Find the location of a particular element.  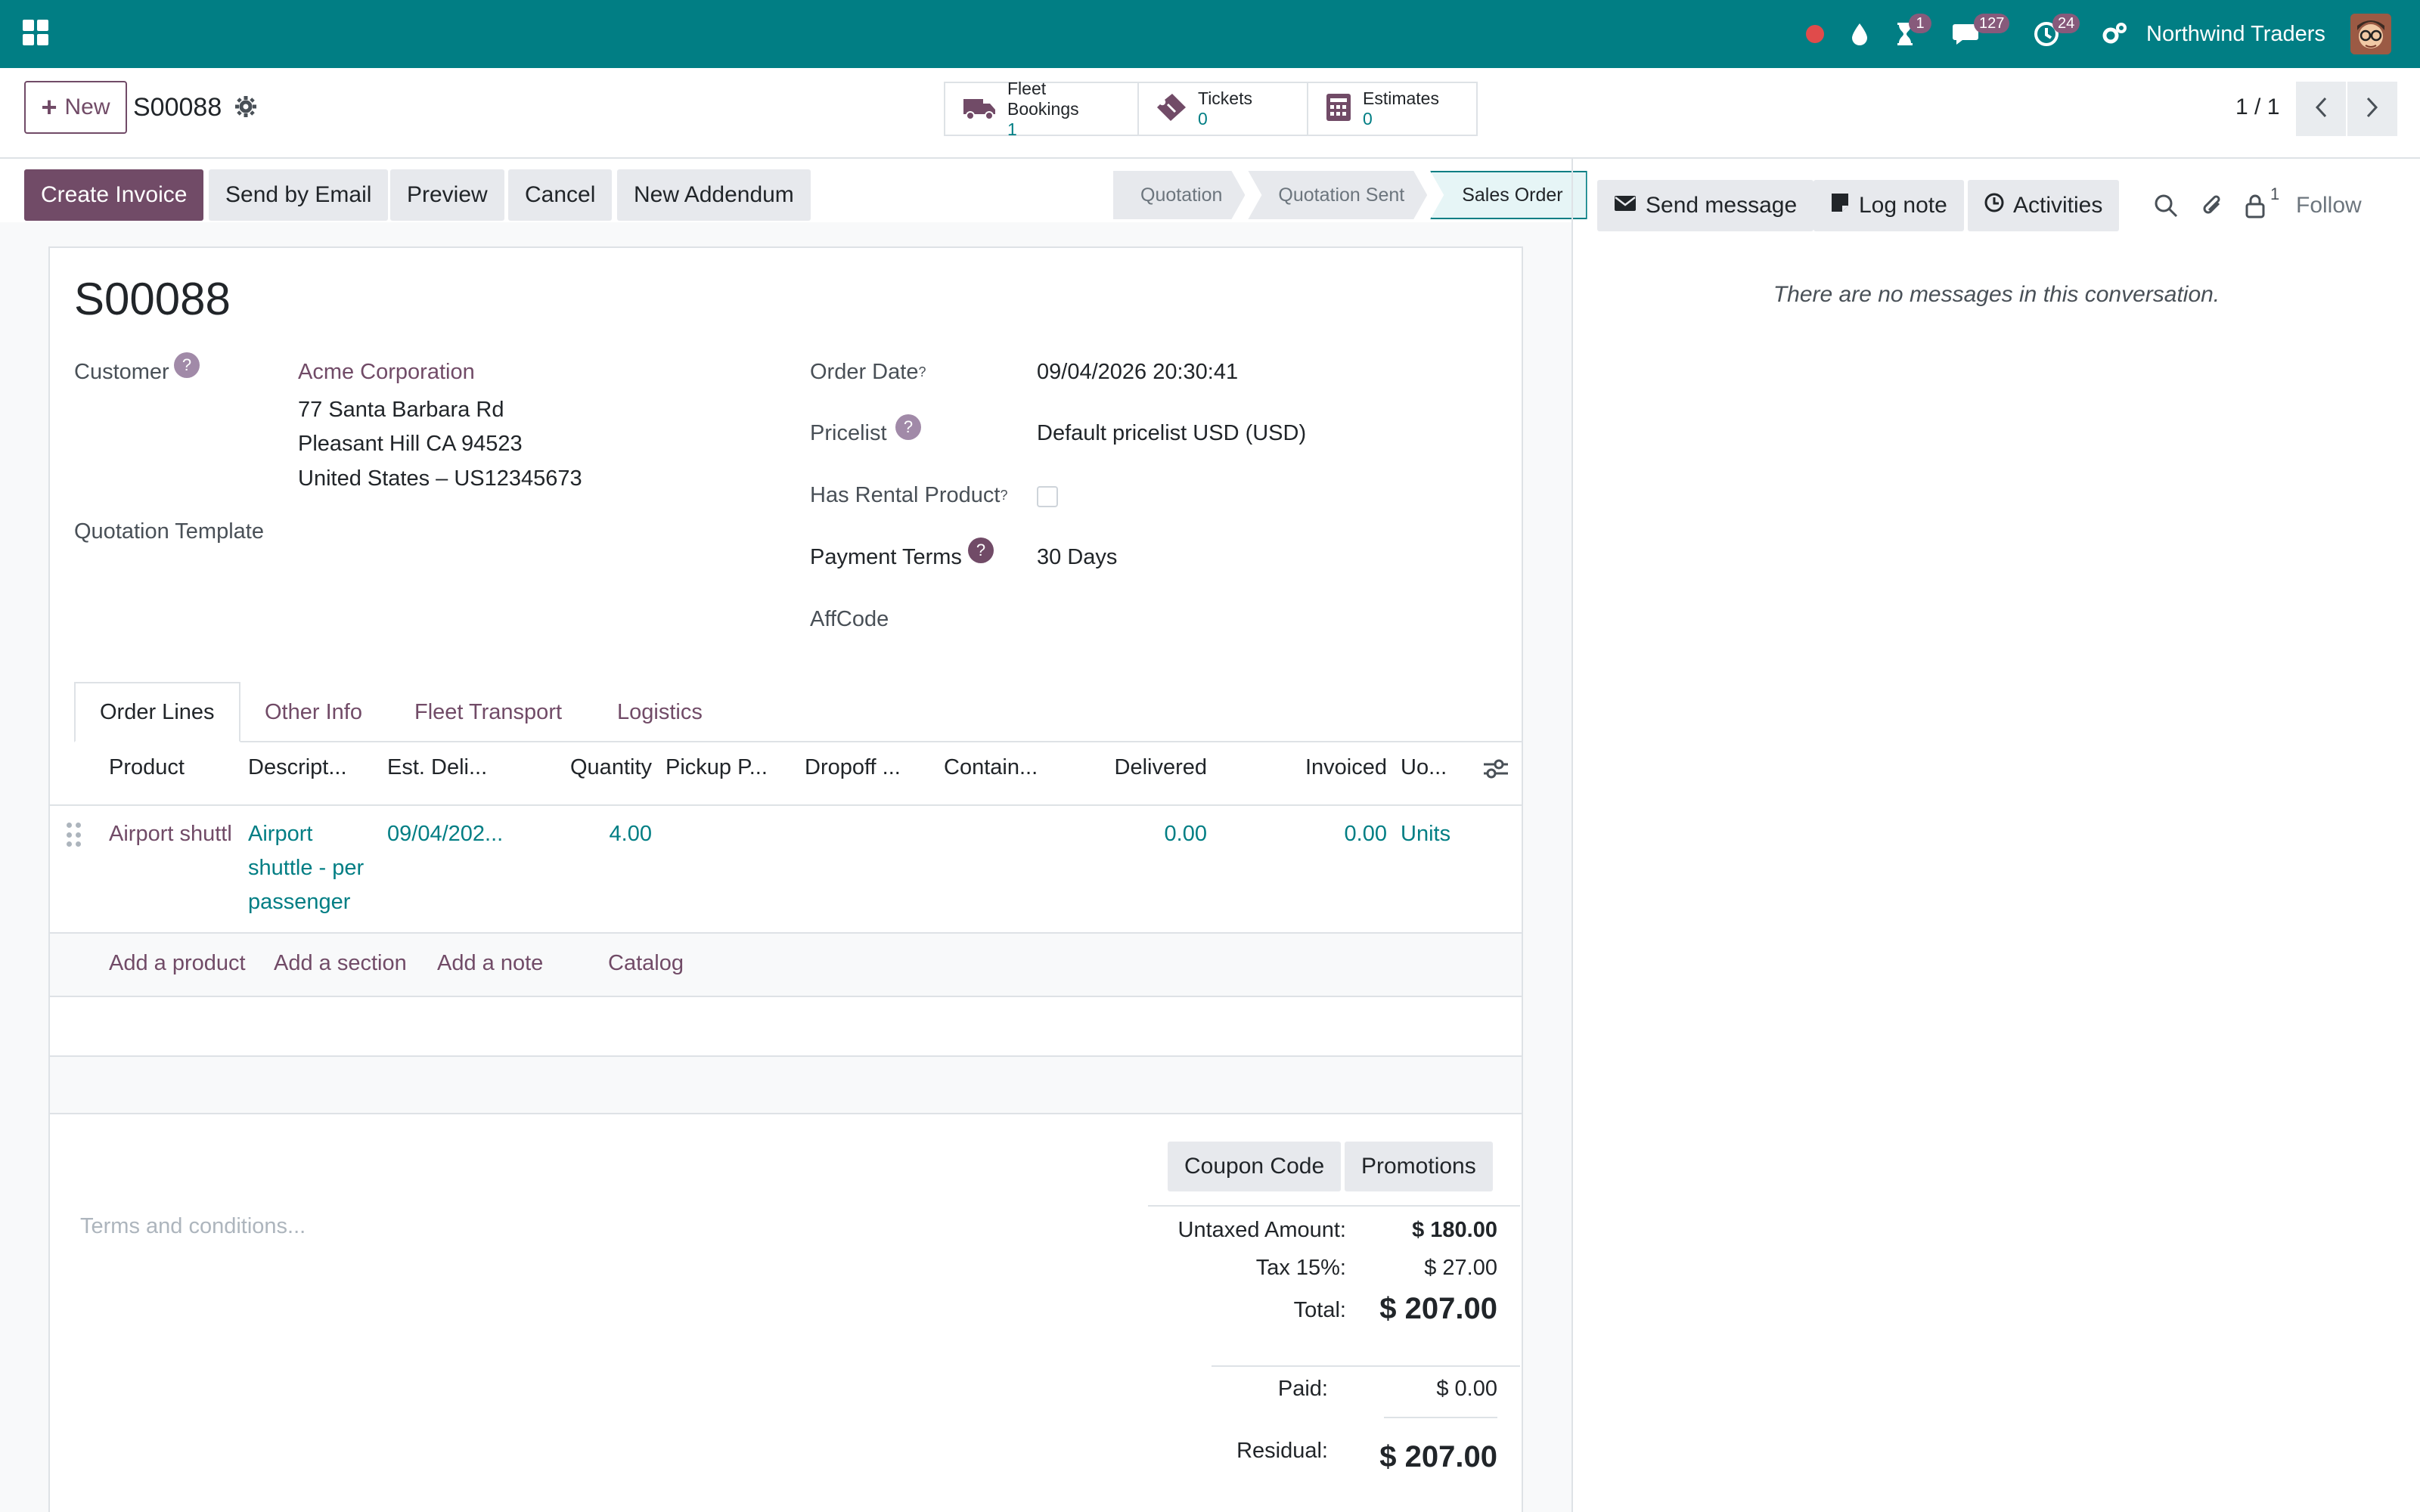

pricelist-help-icon: ? is located at coordinates (908, 427).